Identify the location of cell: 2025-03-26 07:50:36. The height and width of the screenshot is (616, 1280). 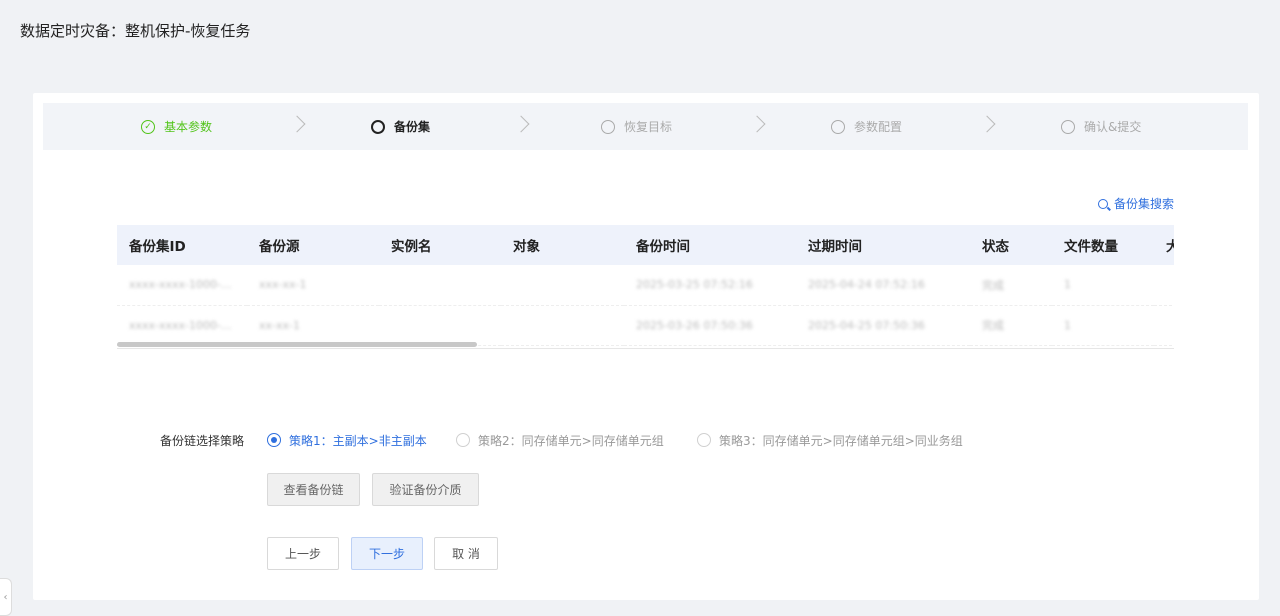
(710, 325).